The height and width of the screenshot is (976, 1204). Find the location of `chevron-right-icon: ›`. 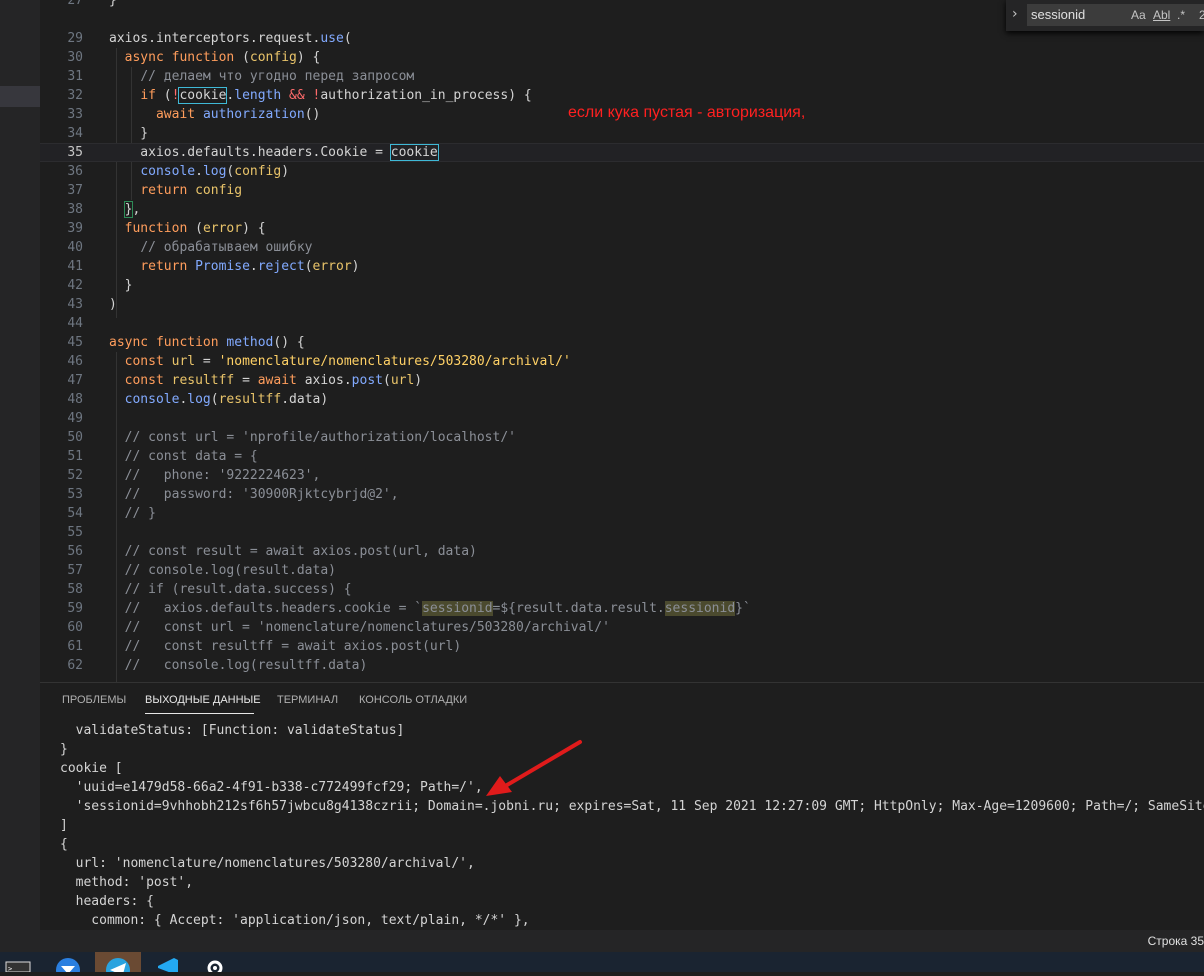

chevron-right-icon: › is located at coordinates (1015, 14).